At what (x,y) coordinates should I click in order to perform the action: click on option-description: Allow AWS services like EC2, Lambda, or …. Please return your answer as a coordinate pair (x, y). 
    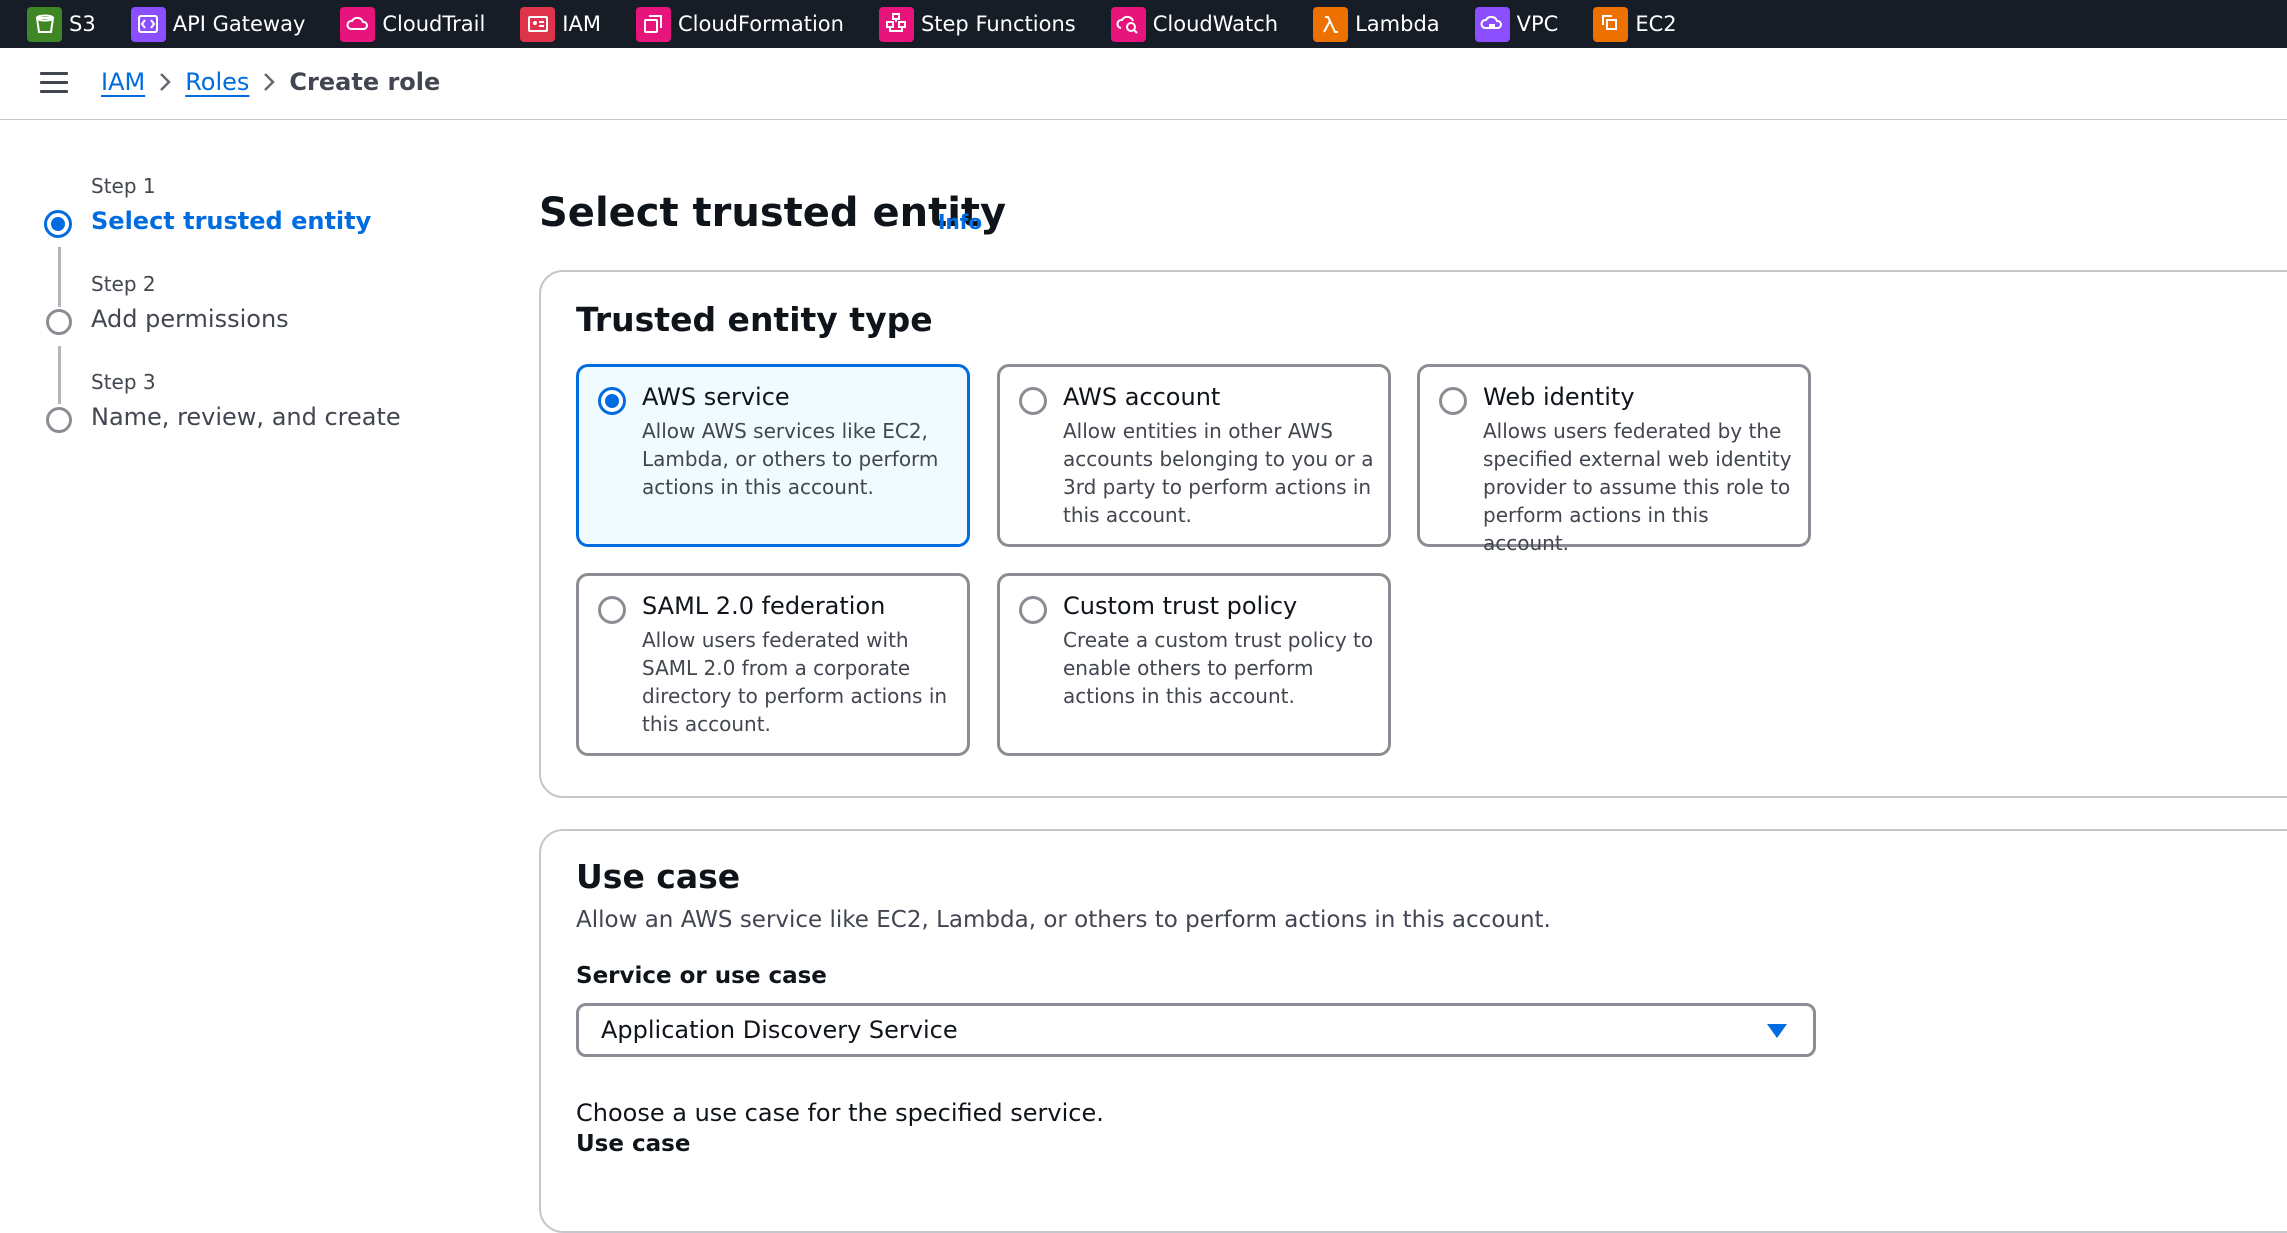
    Looking at the image, I should click on (790, 459).